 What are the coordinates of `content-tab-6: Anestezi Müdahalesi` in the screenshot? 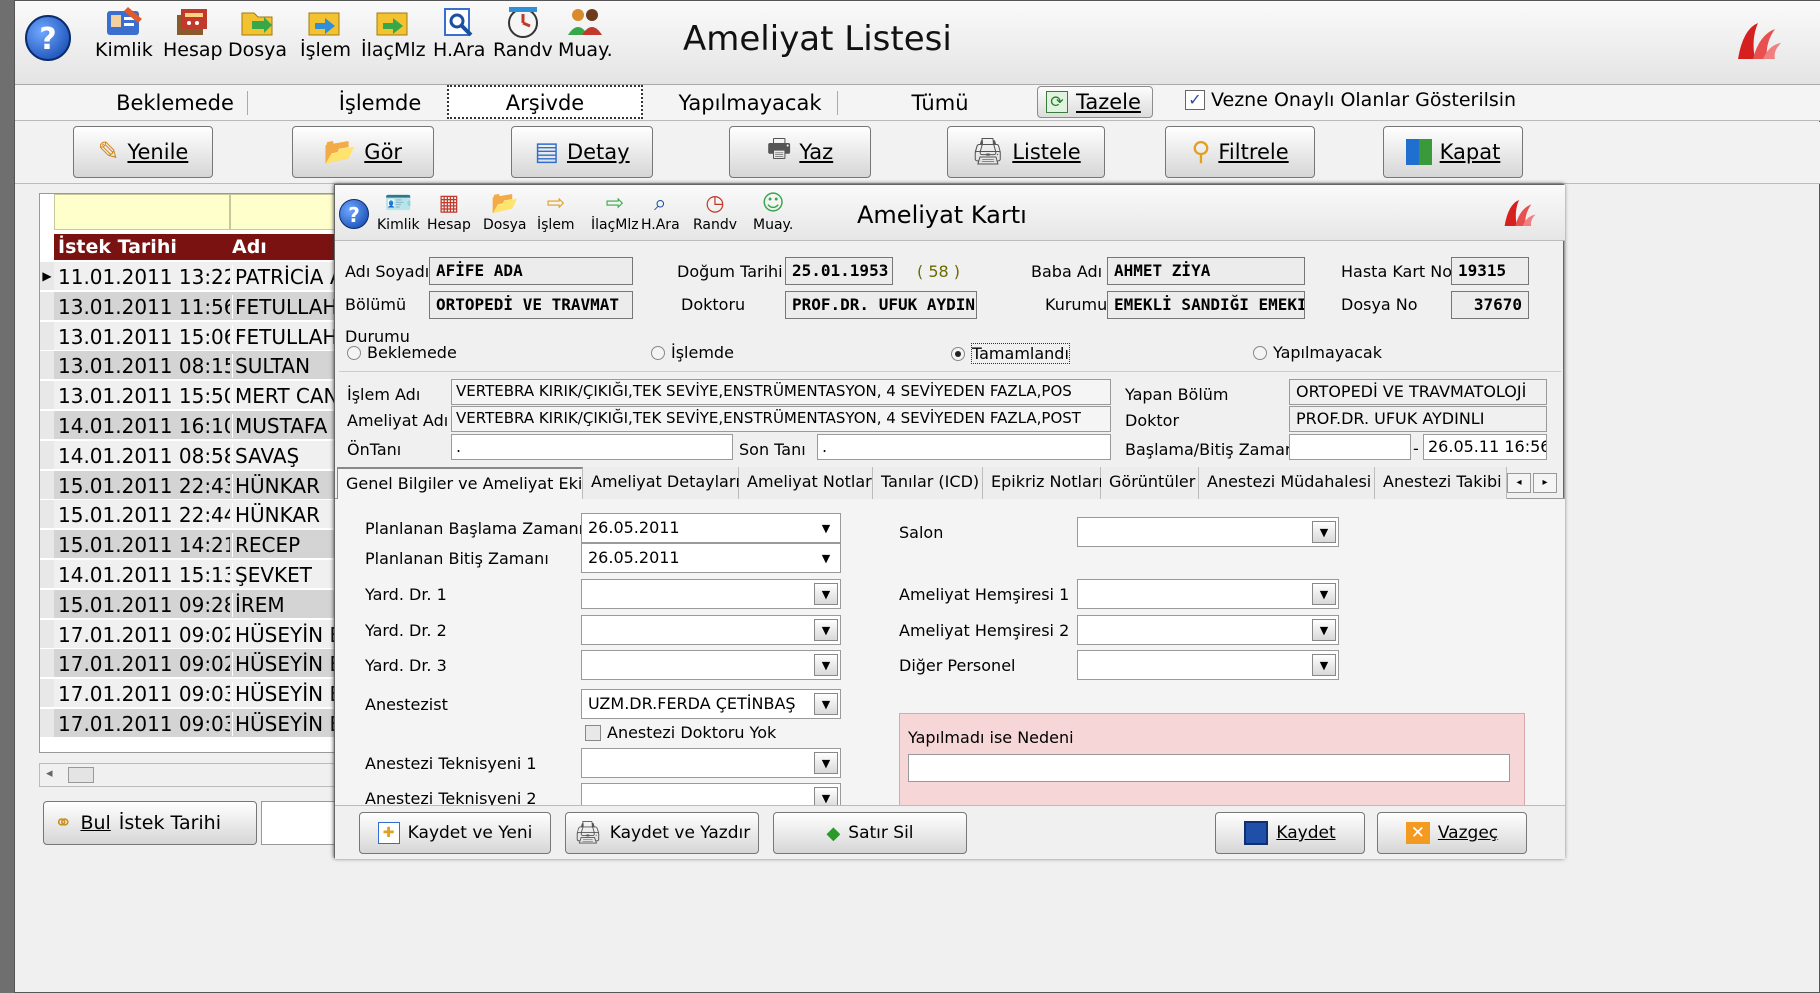 It's located at (1287, 483).